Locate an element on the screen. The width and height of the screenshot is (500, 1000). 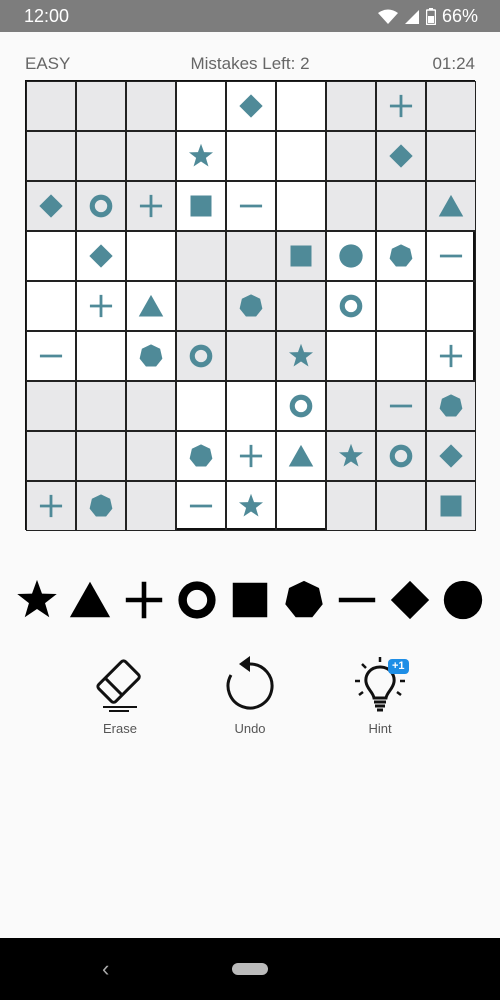
palette-triangle-button is located at coordinates (90, 600).